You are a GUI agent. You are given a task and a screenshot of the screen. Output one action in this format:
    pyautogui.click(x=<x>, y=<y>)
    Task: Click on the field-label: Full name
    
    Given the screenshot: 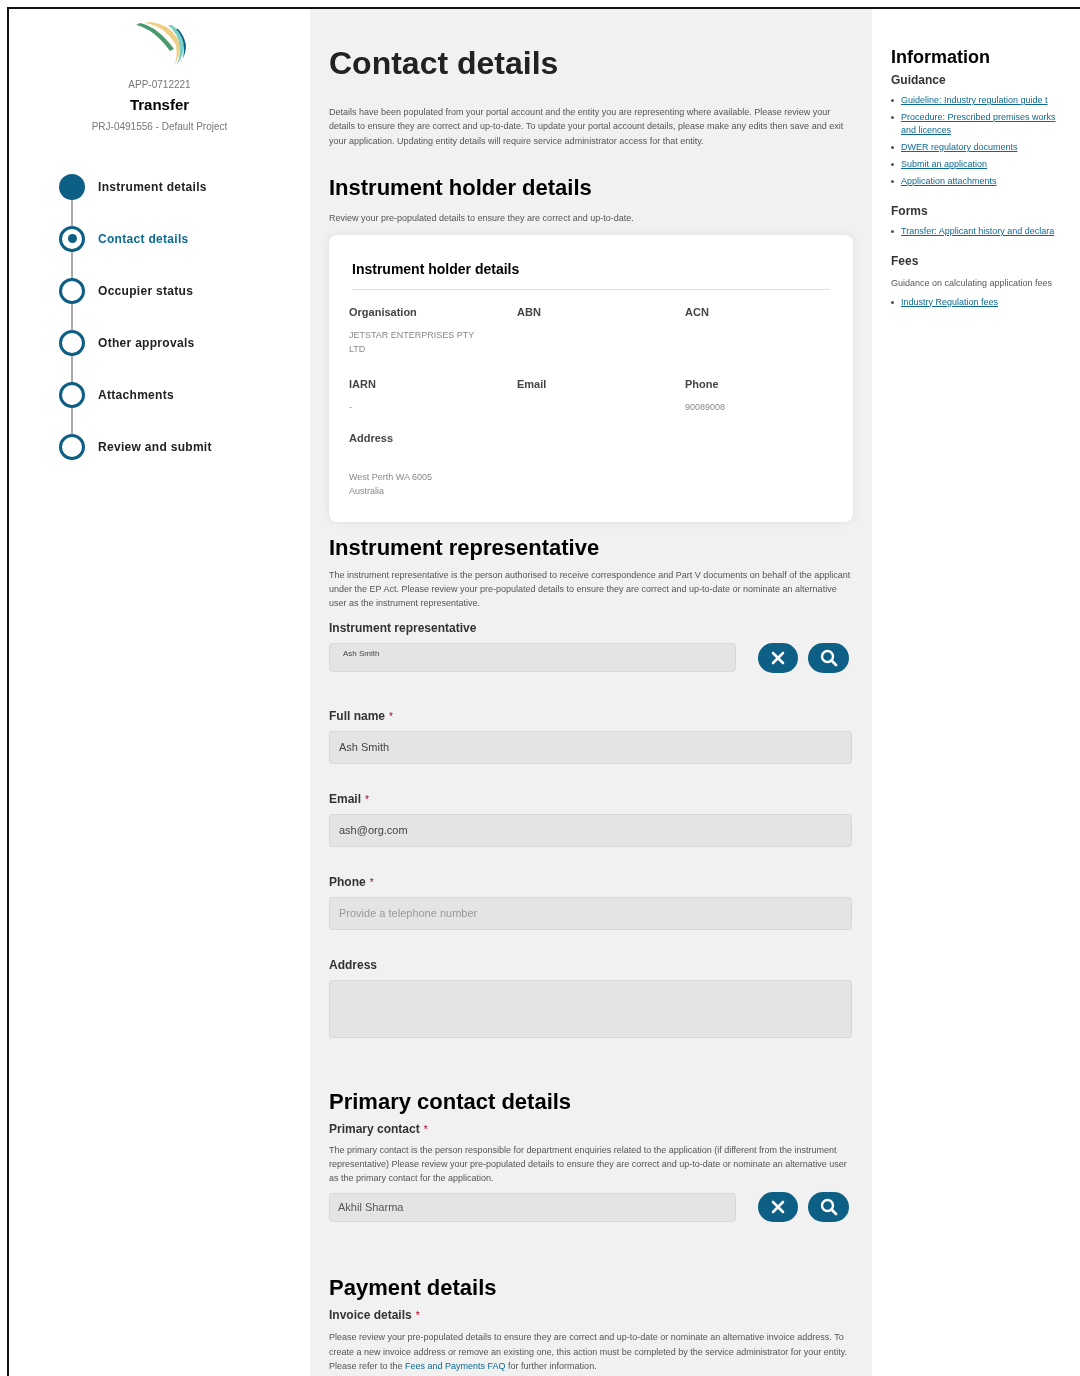 What is the action you would take?
    pyautogui.click(x=357, y=716)
    